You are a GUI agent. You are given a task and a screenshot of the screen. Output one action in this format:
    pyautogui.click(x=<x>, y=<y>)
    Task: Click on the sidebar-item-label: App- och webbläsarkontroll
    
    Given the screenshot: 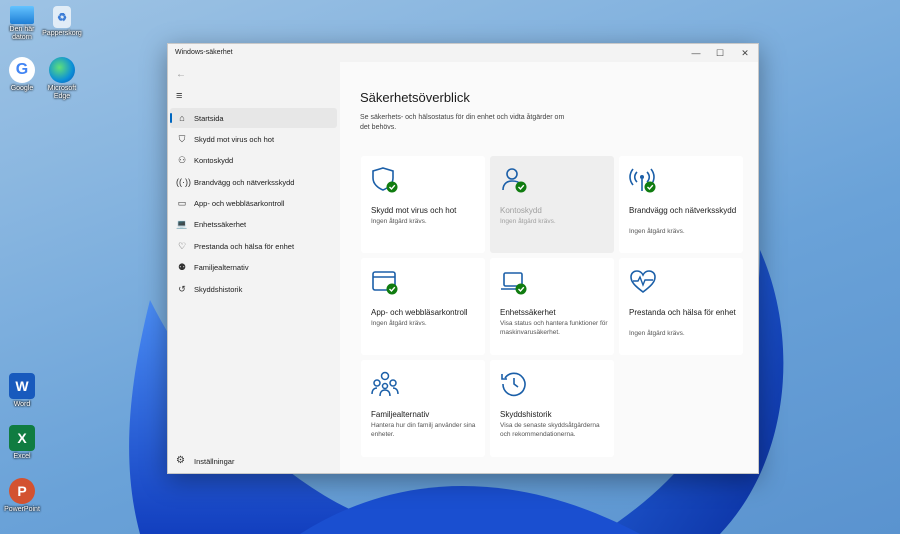 What is the action you would take?
    pyautogui.click(x=239, y=203)
    